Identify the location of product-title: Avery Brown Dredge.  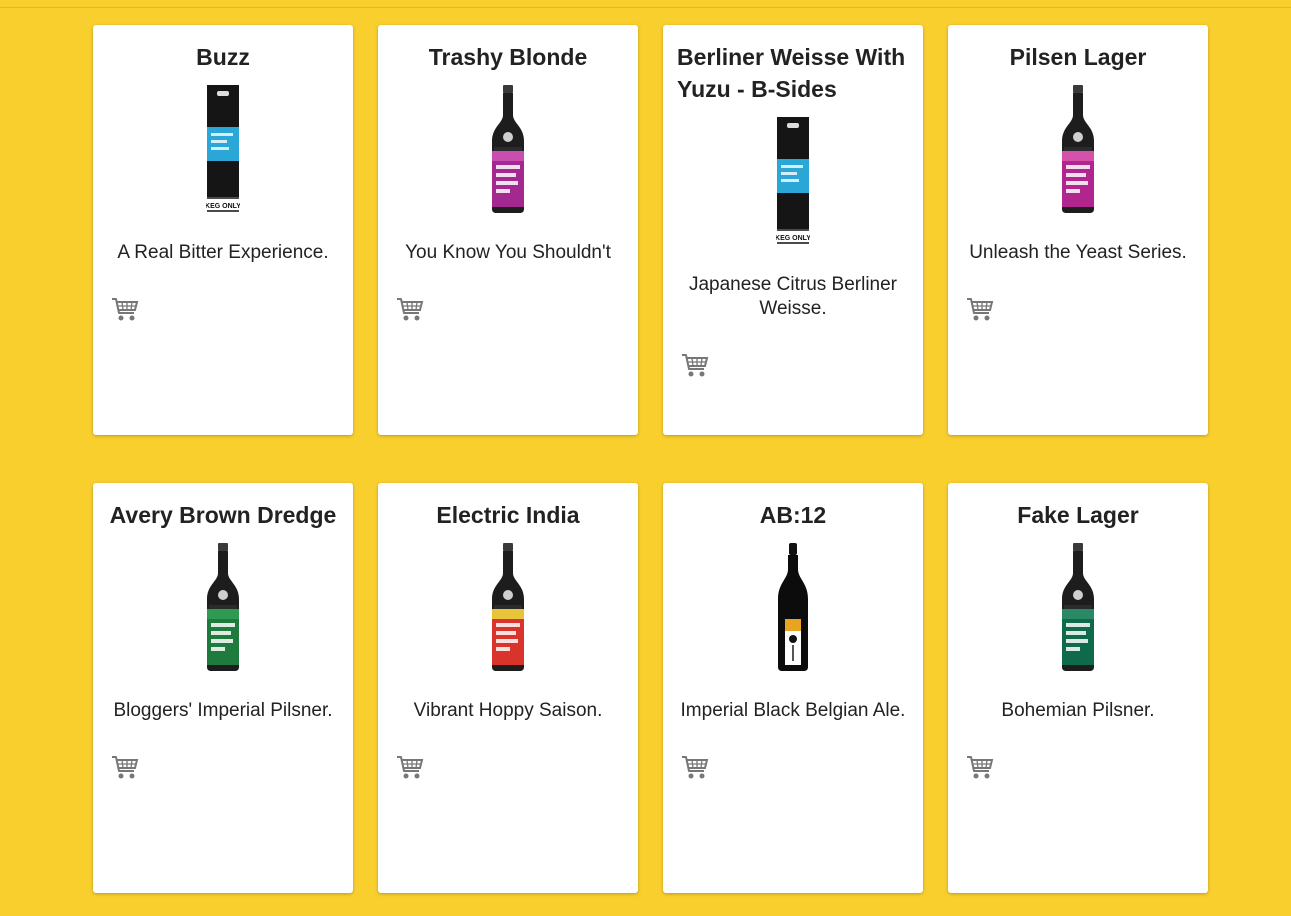
(223, 515).